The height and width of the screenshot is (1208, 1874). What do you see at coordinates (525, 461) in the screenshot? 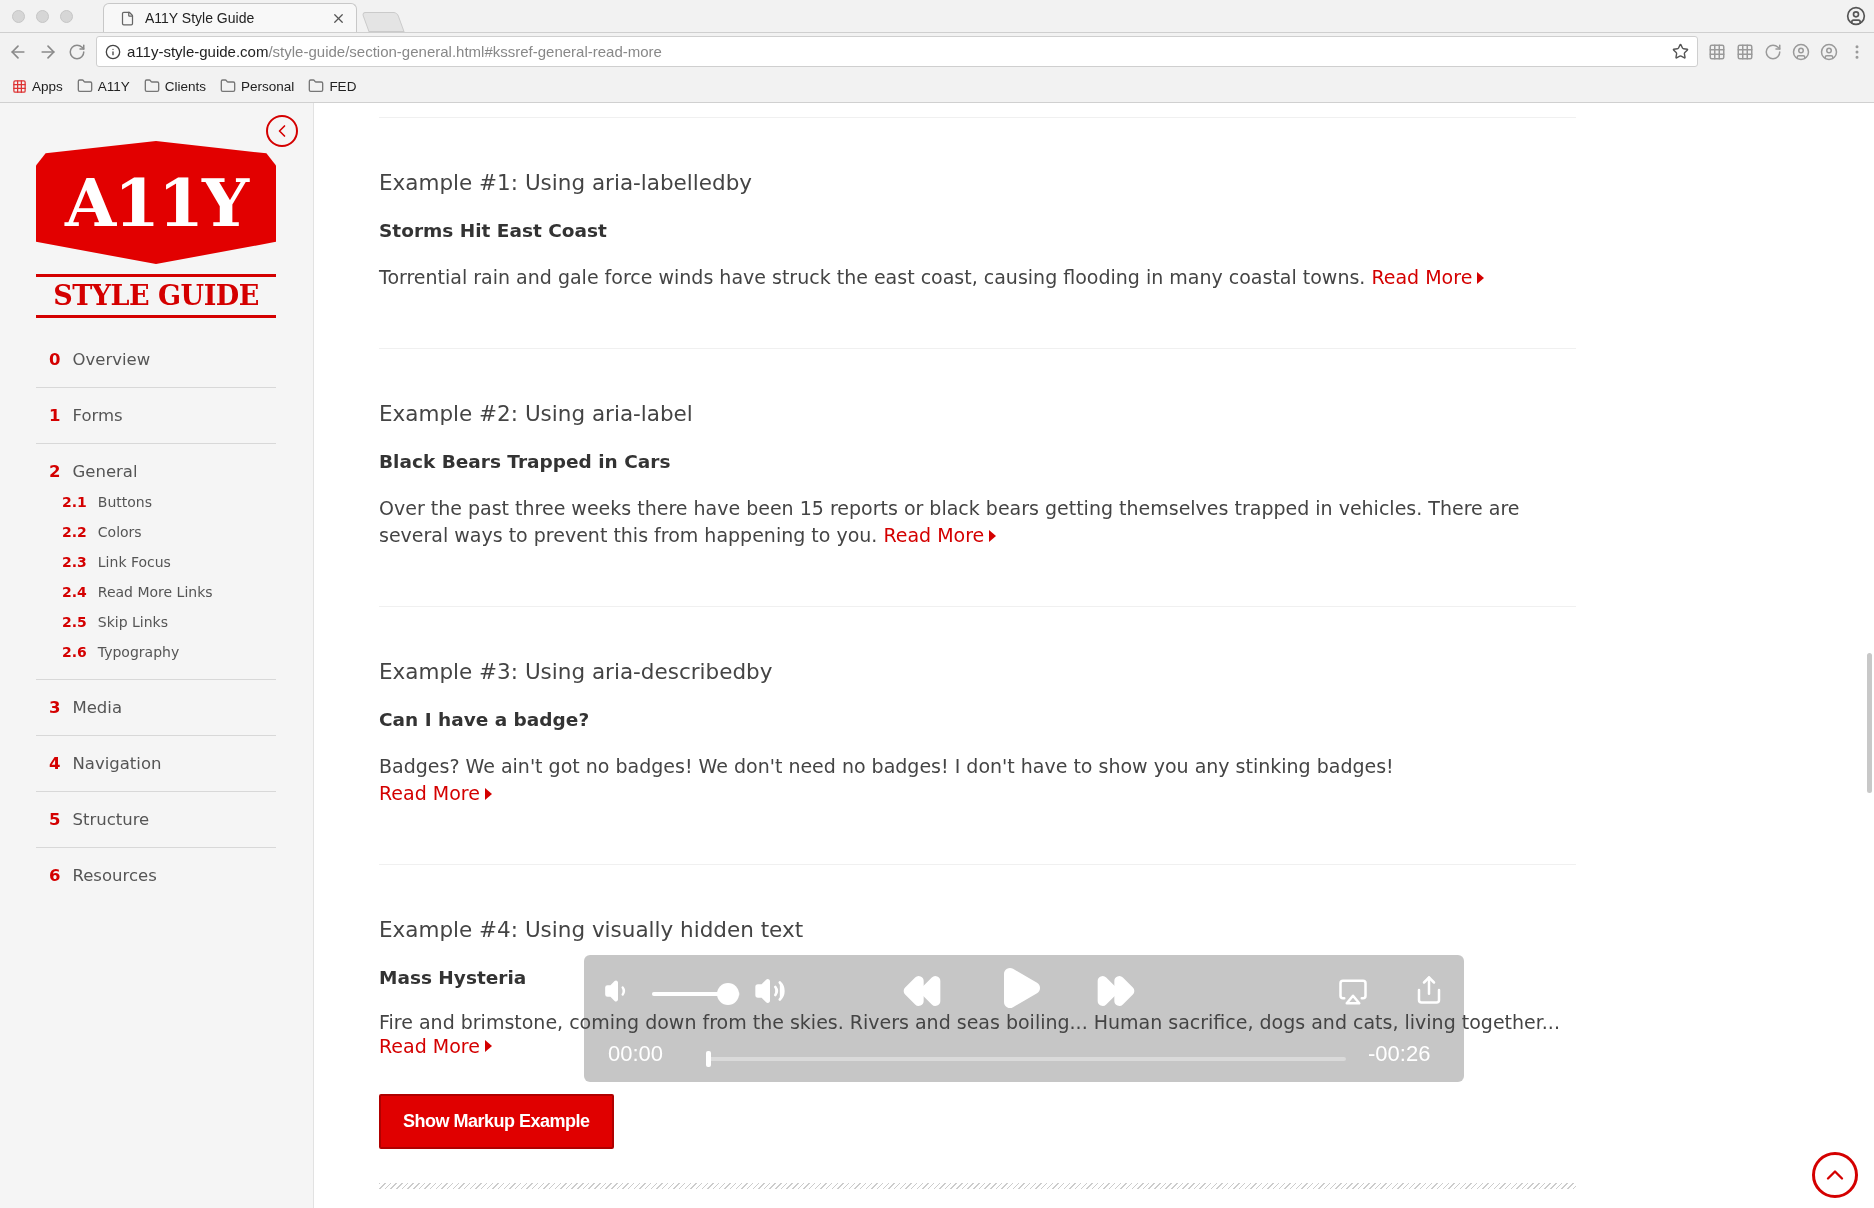
I see `article-title: Black Bears Trapped in Cars` at bounding box center [525, 461].